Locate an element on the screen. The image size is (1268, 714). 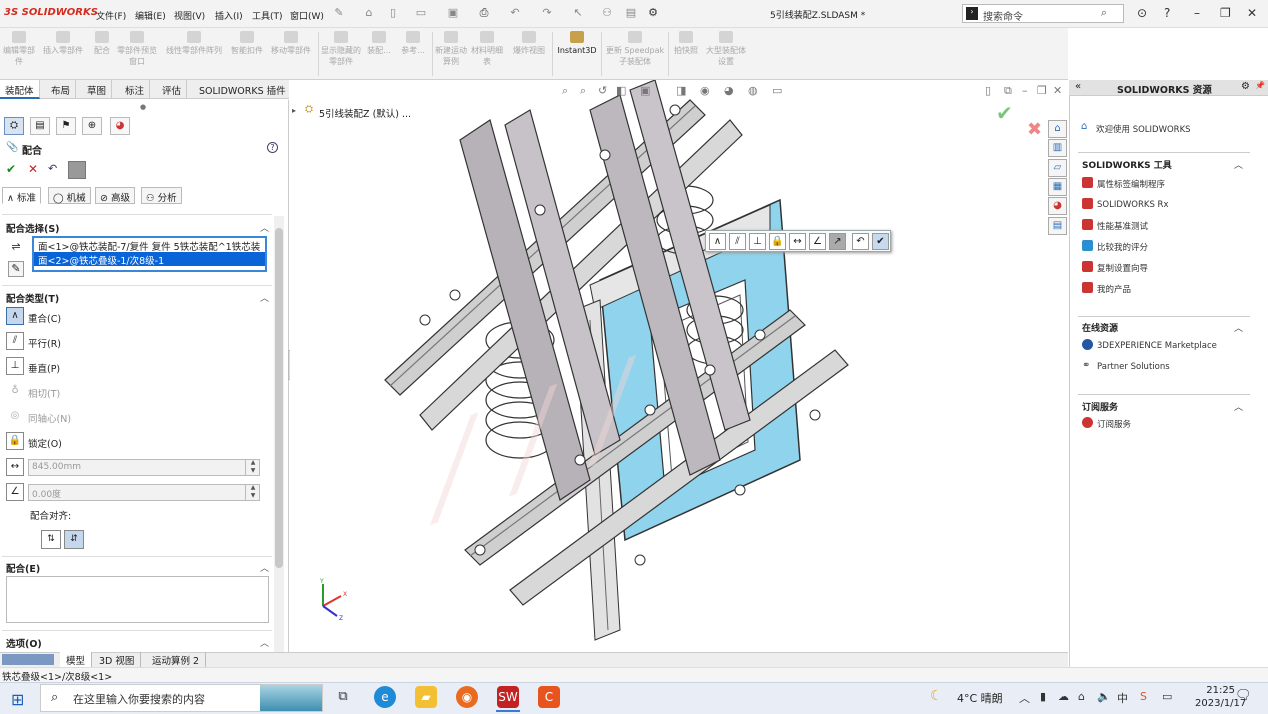
firefox-icon: ◉ is located at coordinates (467, 697).